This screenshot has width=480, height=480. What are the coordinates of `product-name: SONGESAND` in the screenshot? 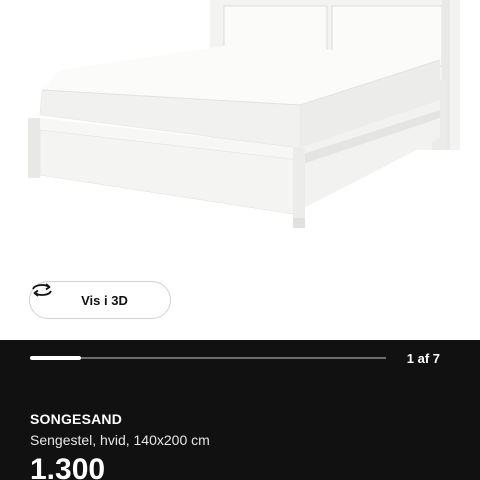 It's located at (76, 419).